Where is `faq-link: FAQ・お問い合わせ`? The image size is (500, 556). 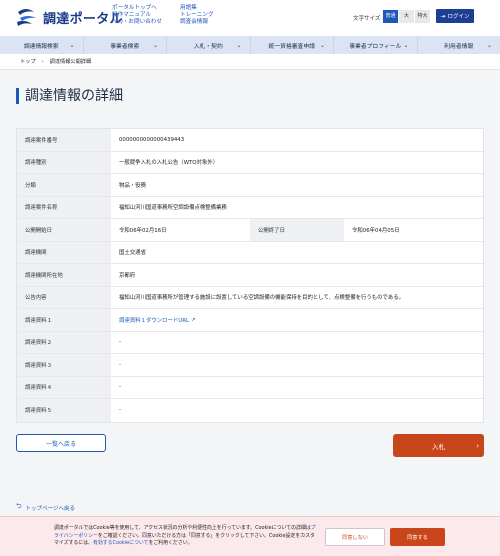 faq-link: FAQ・お問い合わせ is located at coordinates (137, 22).